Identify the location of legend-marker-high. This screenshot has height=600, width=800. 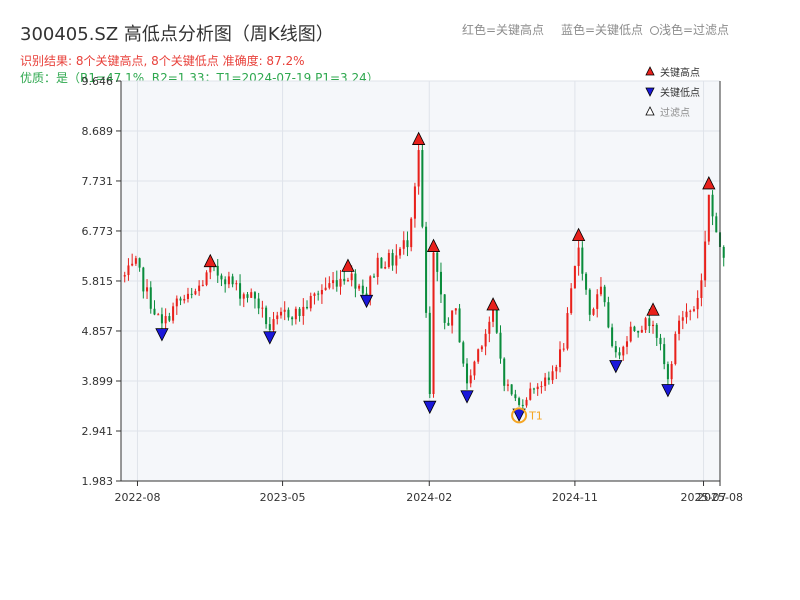
(650, 71).